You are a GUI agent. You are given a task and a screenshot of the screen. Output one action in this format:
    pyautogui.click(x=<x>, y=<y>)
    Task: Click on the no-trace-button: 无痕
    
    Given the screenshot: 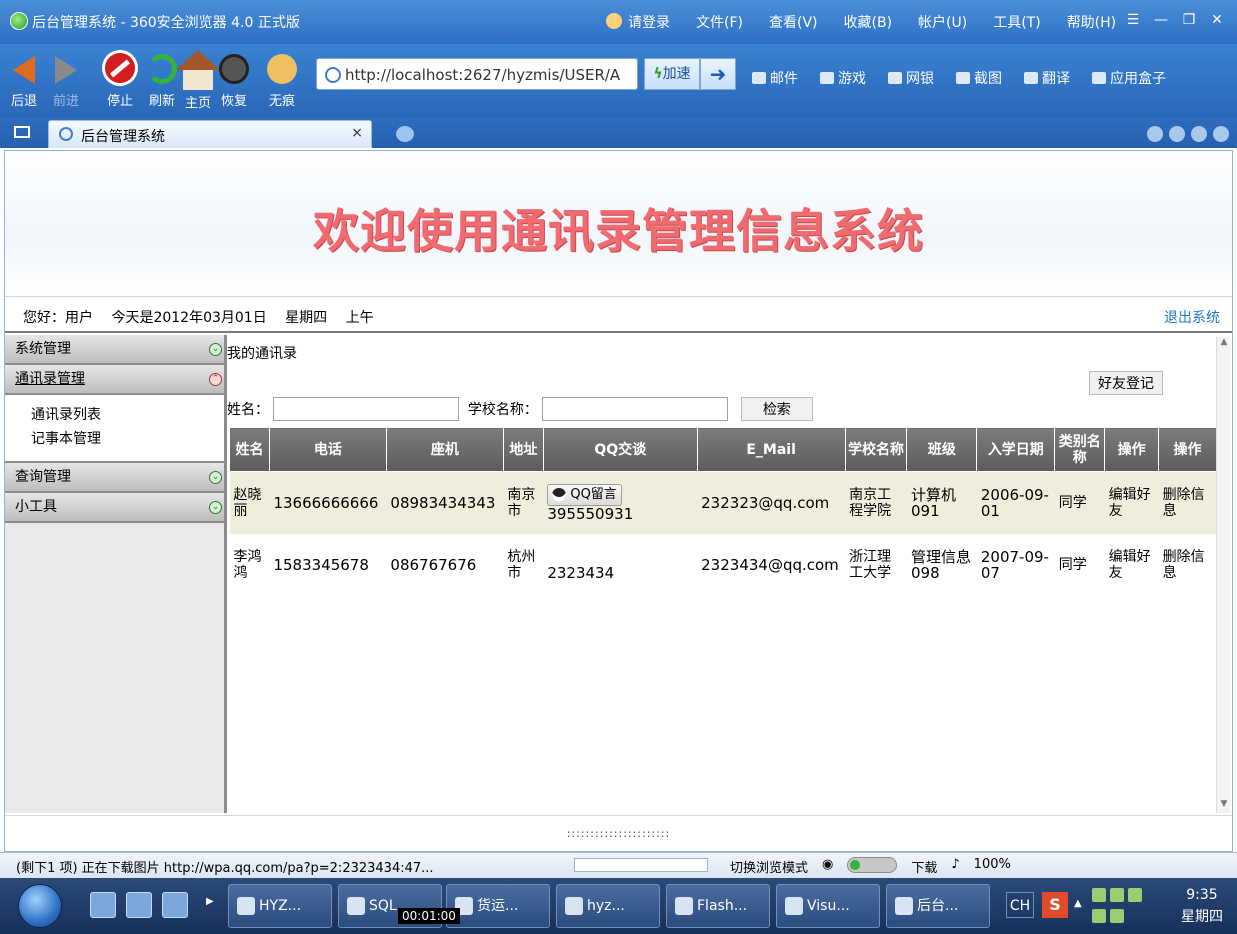 What is the action you would take?
    pyautogui.click(x=282, y=78)
    